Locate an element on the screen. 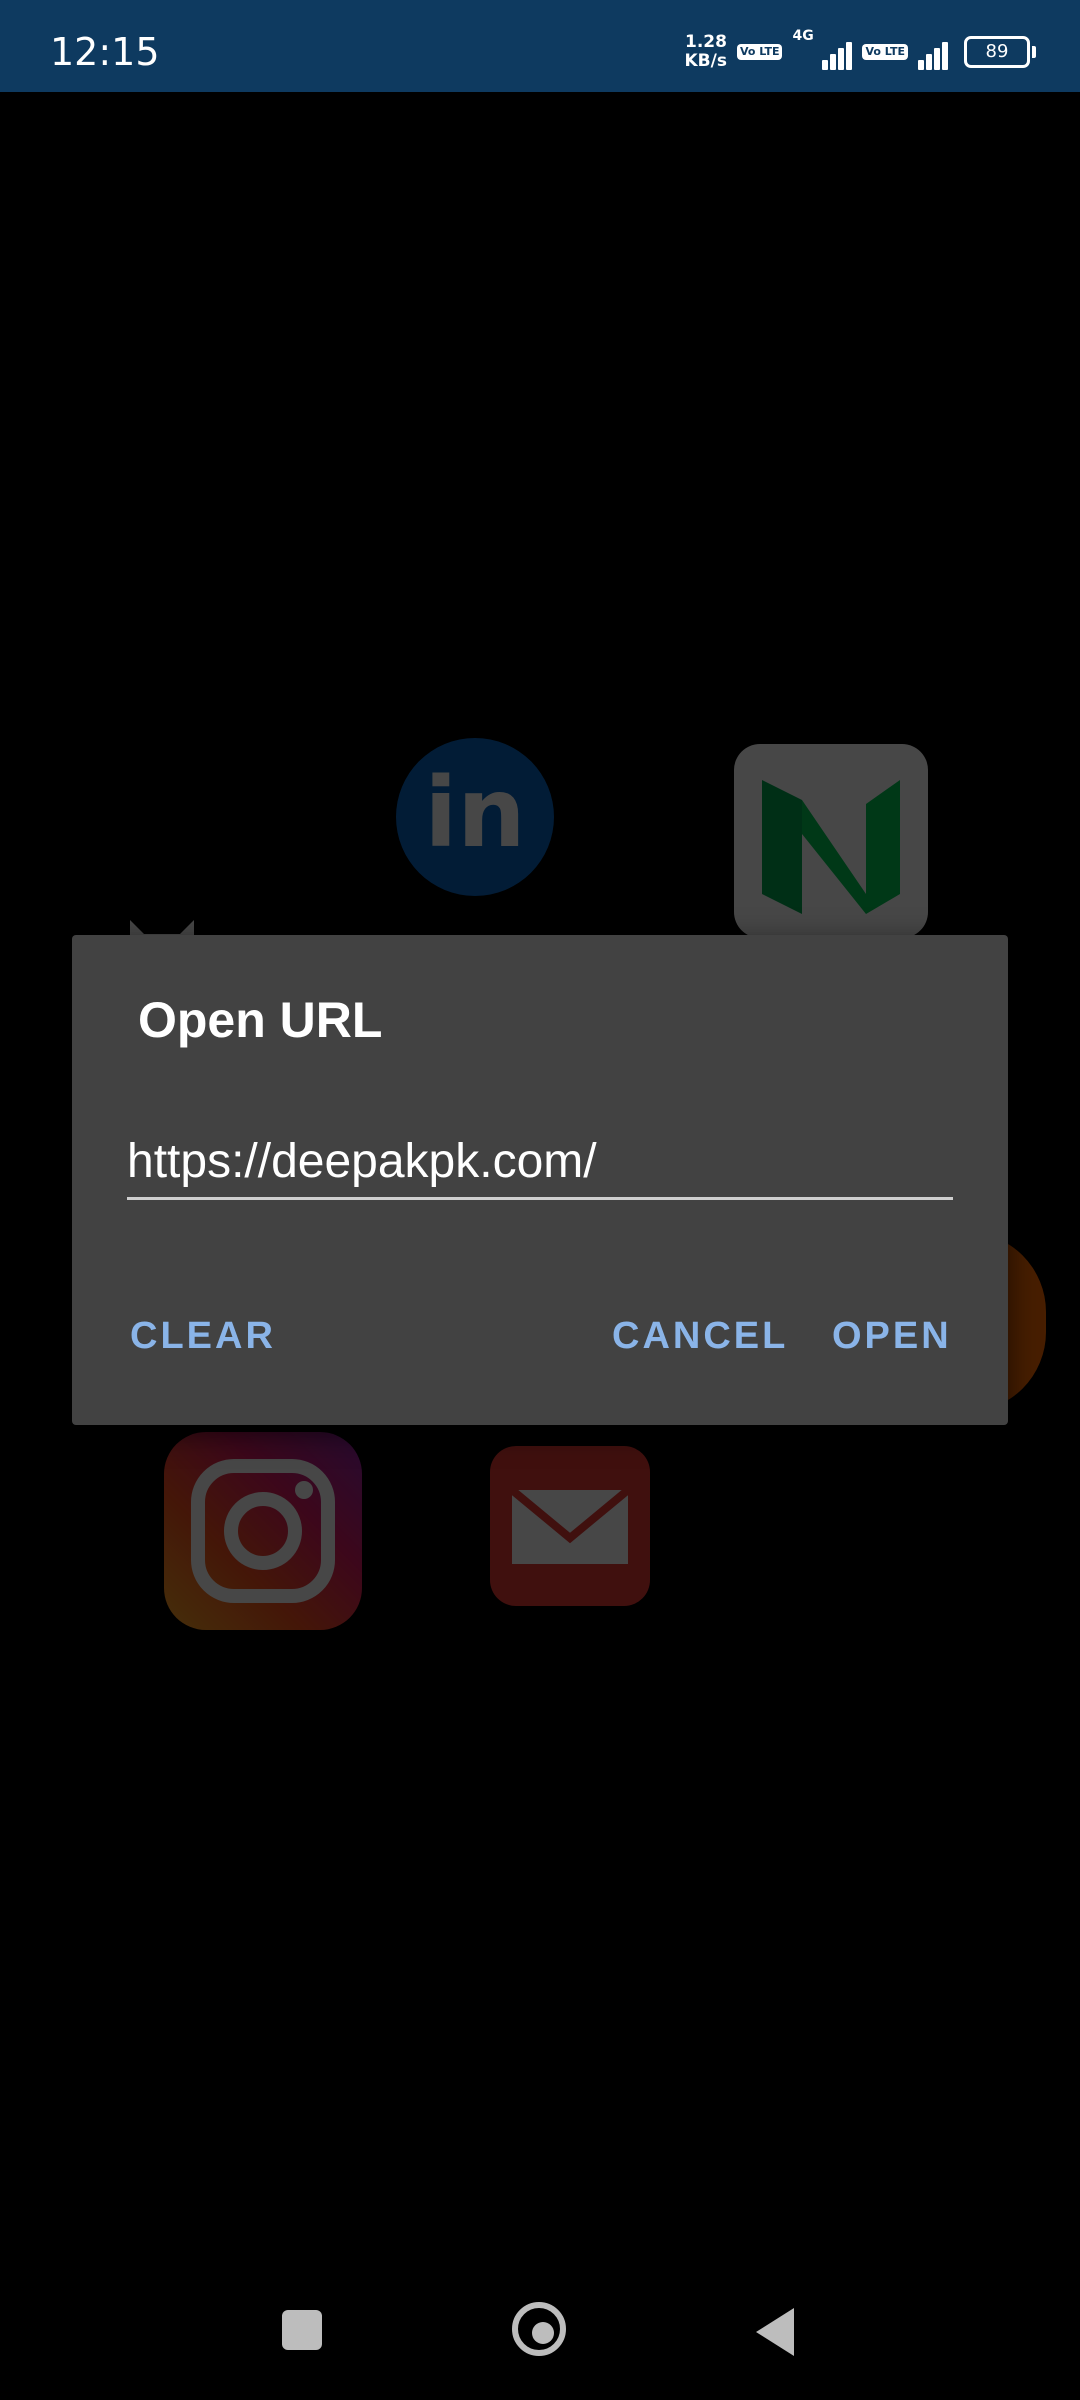 This screenshot has width=1080, height=2400. home-icon is located at coordinates (539, 2329).